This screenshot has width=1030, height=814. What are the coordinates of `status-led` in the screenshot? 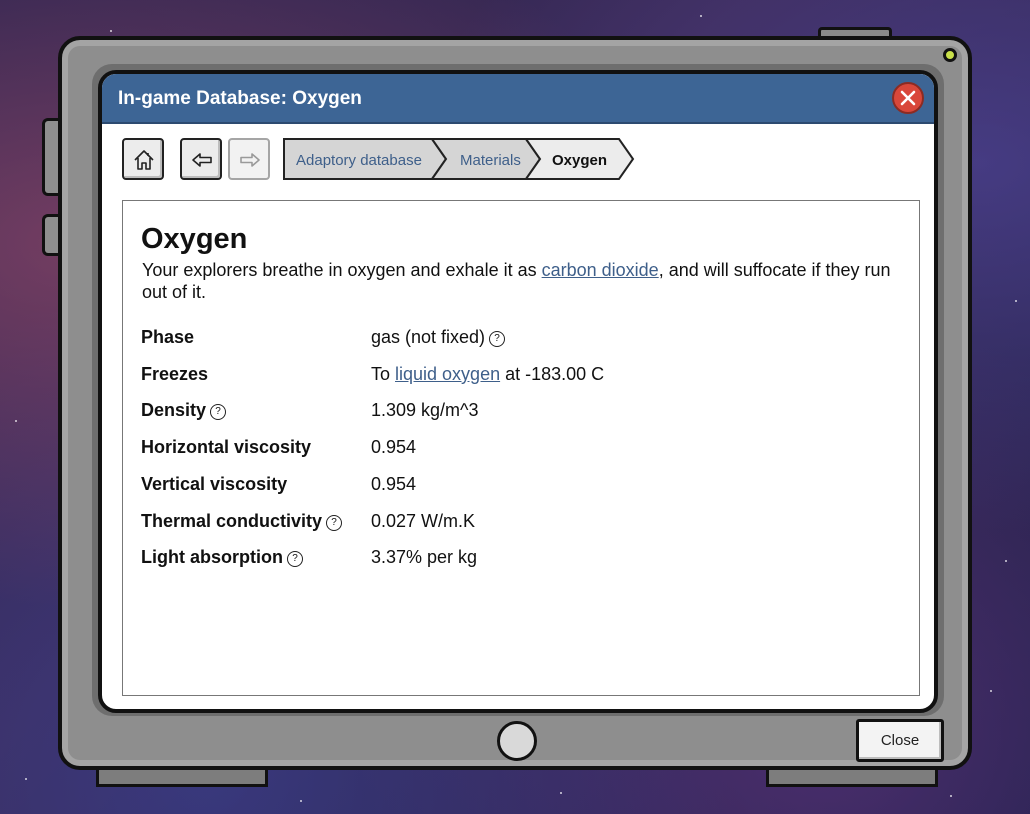 It's located at (950, 55).